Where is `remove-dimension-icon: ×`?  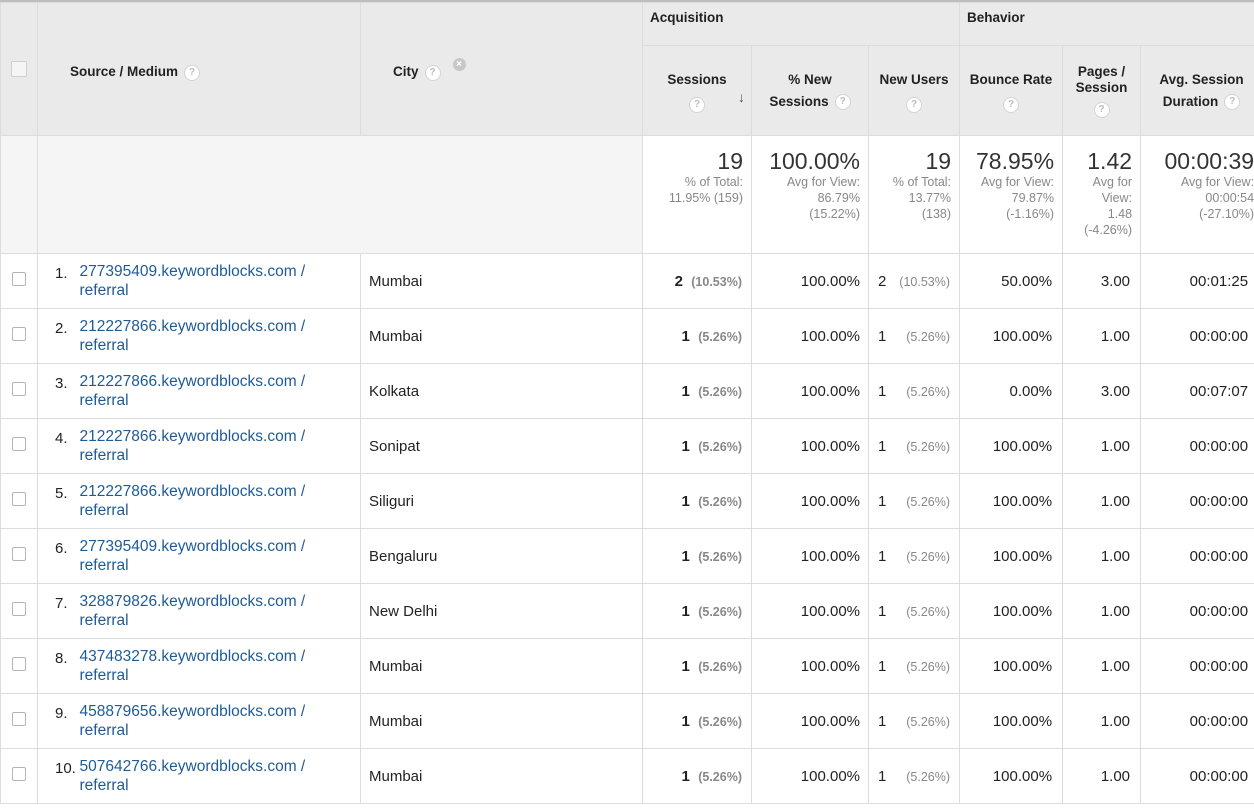 remove-dimension-icon: × is located at coordinates (459, 65).